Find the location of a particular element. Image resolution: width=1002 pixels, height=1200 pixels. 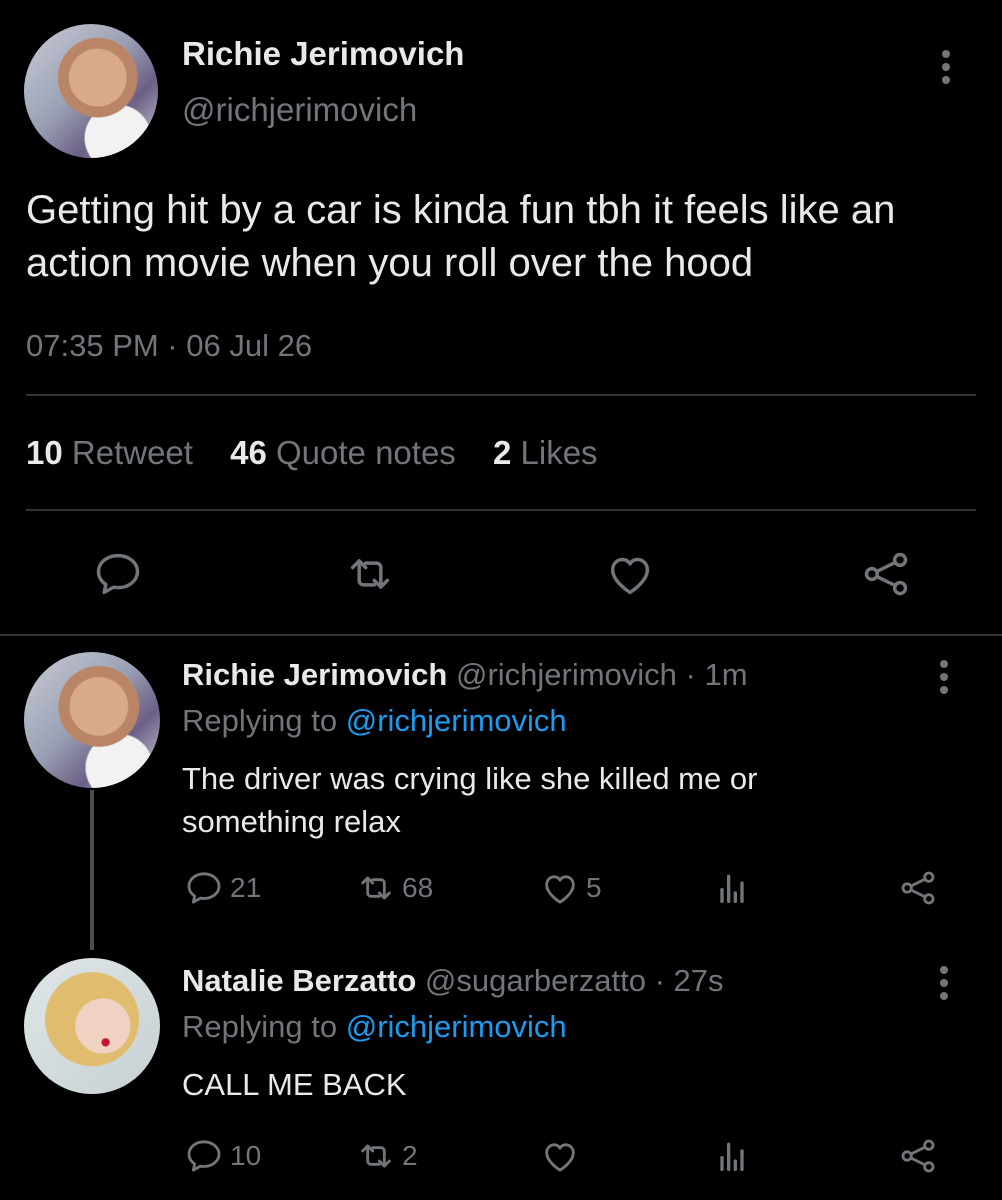

reply-time: · 27s is located at coordinates (689, 980).